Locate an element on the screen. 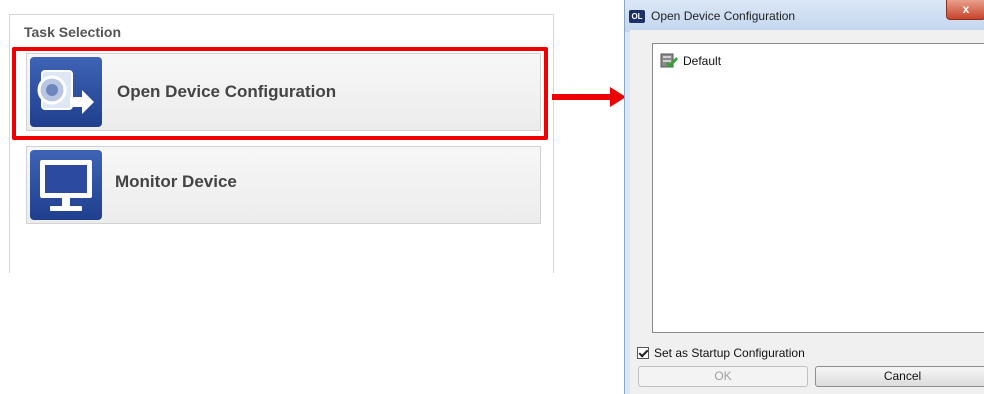 This screenshot has width=984, height=394. task-selection-title: Task Selection is located at coordinates (73, 32).